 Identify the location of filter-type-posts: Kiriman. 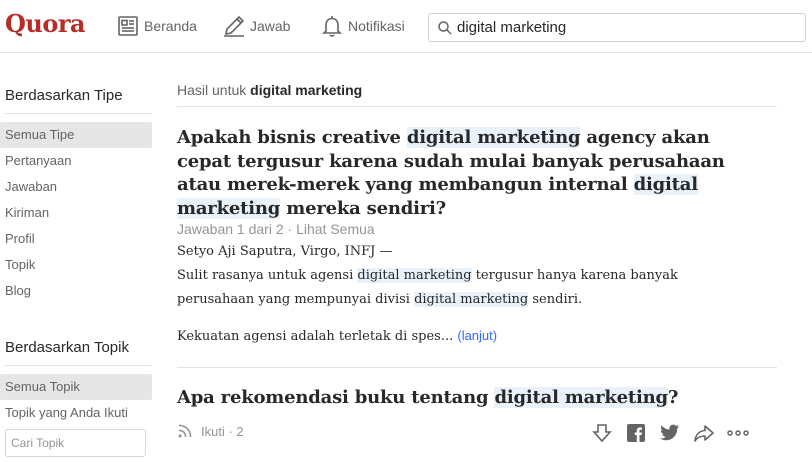
(76, 213).